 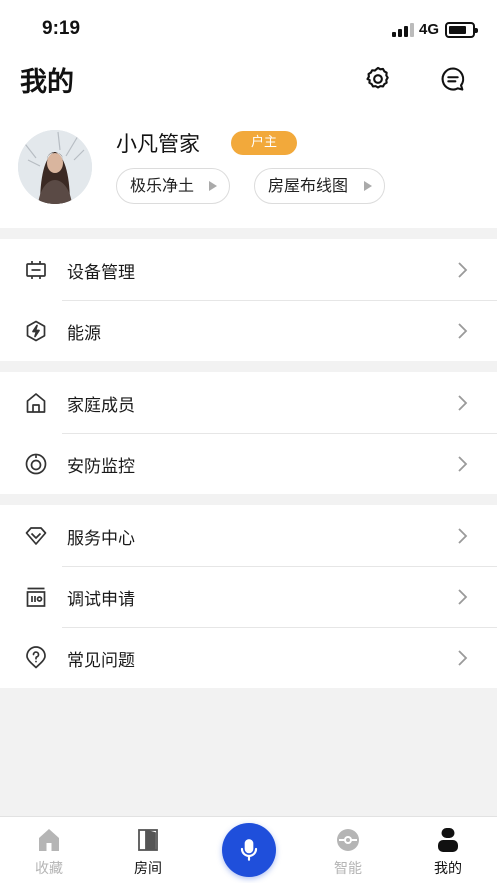 I want to click on menu-label: 常见问题, so click(x=101, y=661).